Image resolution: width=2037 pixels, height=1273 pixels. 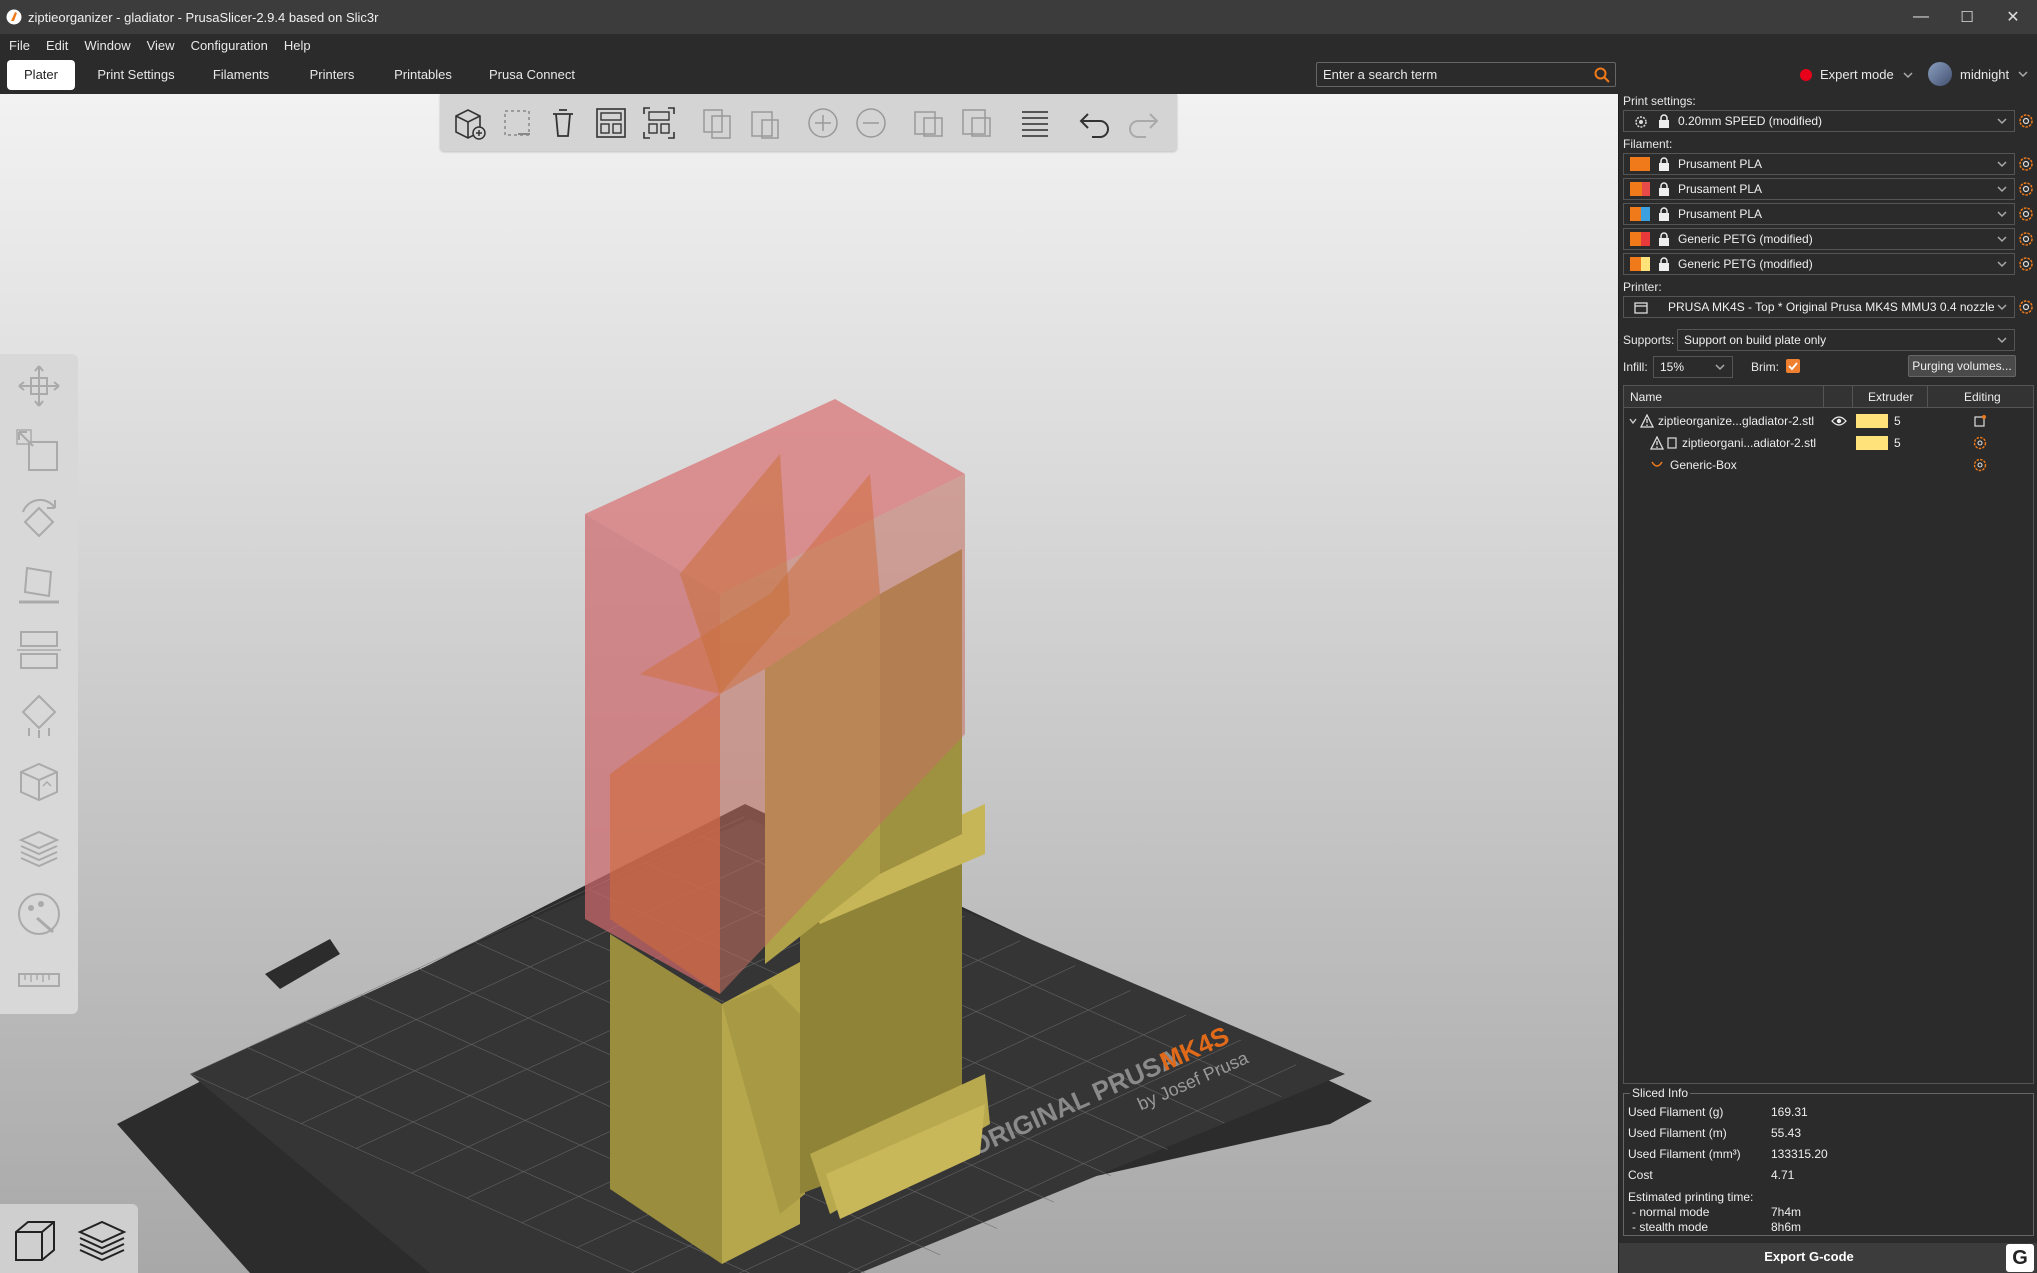 I want to click on undo-icon, so click(x=1095, y=123).